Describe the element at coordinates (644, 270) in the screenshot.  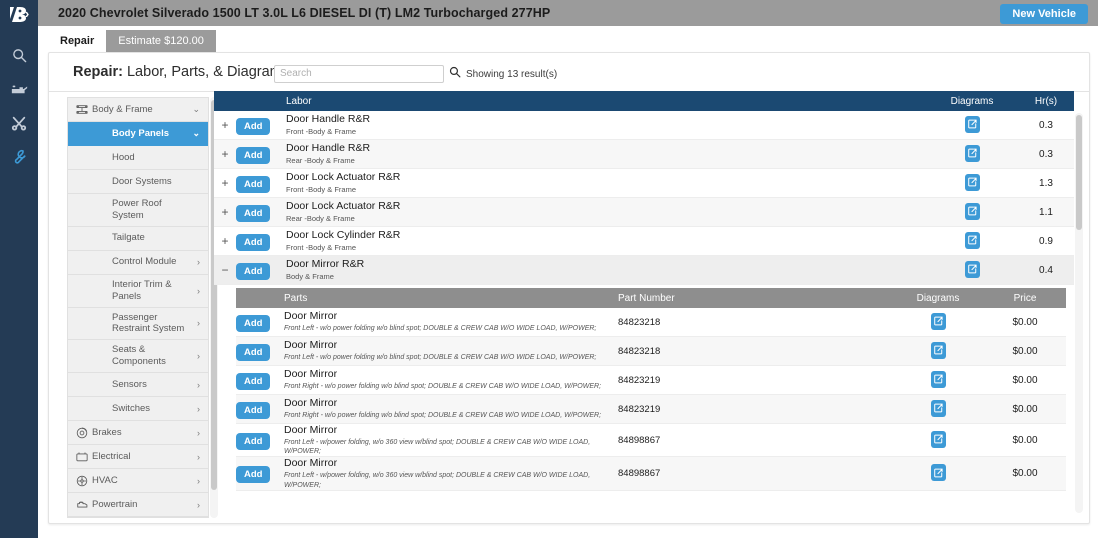
I see `labor-row: − Add Door Mirror R&R Body & Frame 0.4` at that location.